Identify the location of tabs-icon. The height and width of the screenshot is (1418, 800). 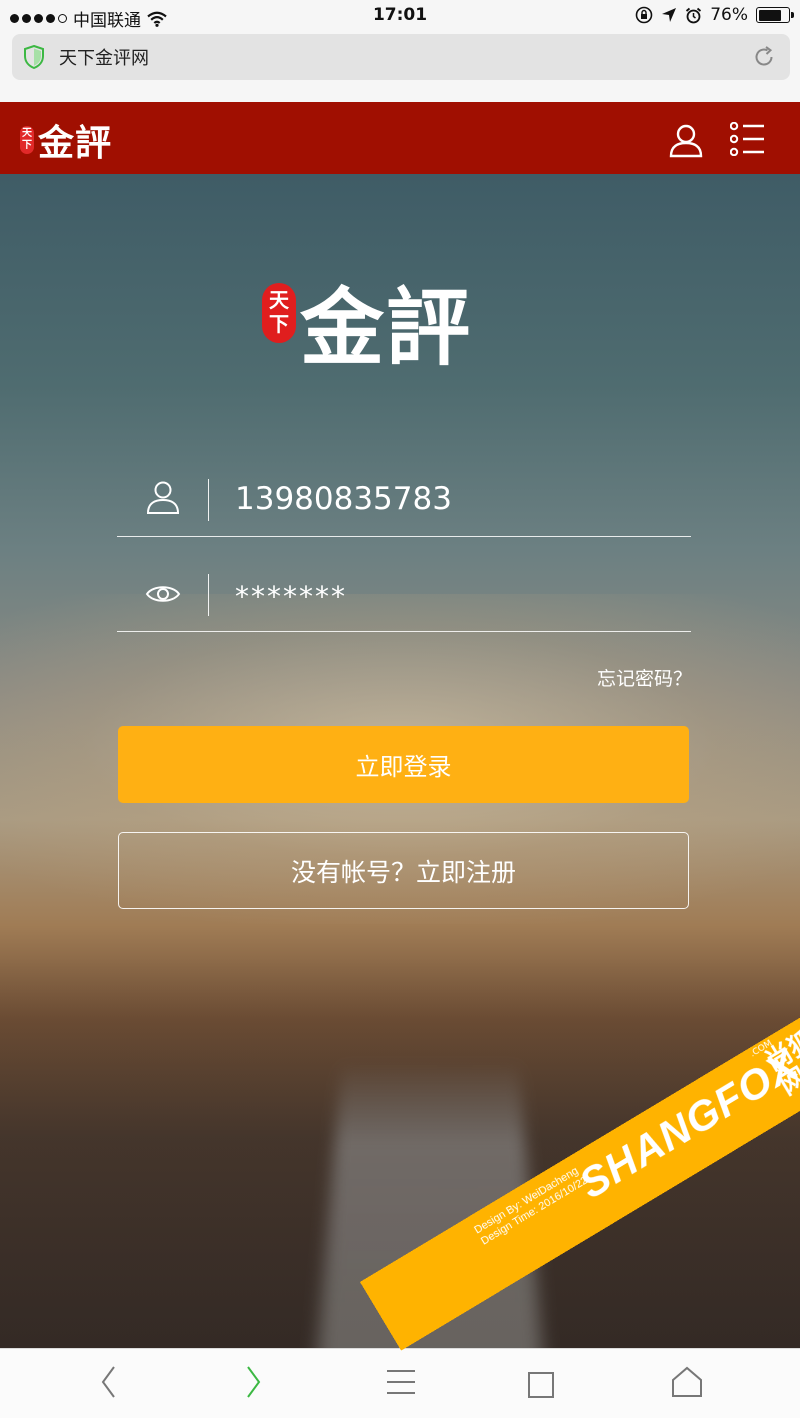
(543, 1382).